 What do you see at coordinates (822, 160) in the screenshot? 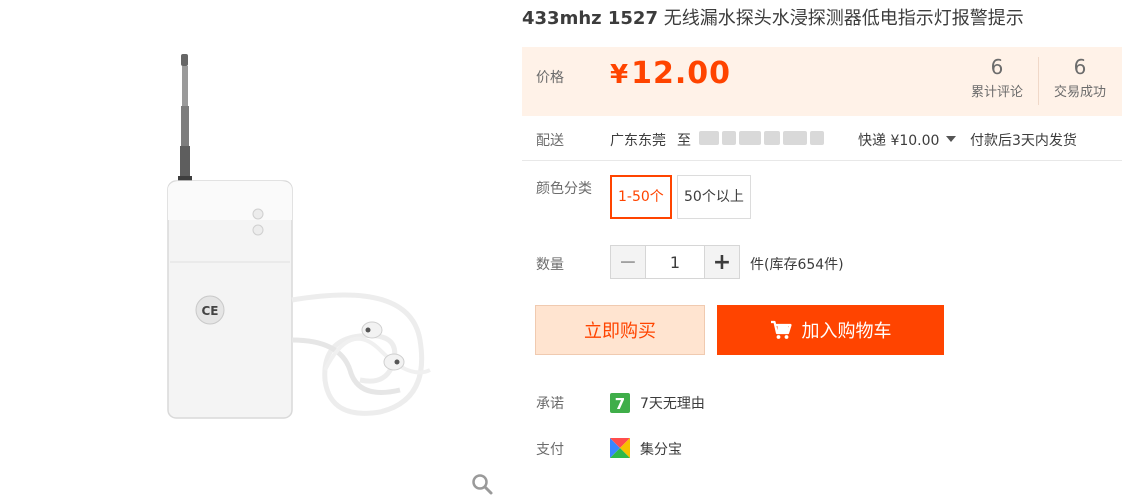
I see `divider` at bounding box center [822, 160].